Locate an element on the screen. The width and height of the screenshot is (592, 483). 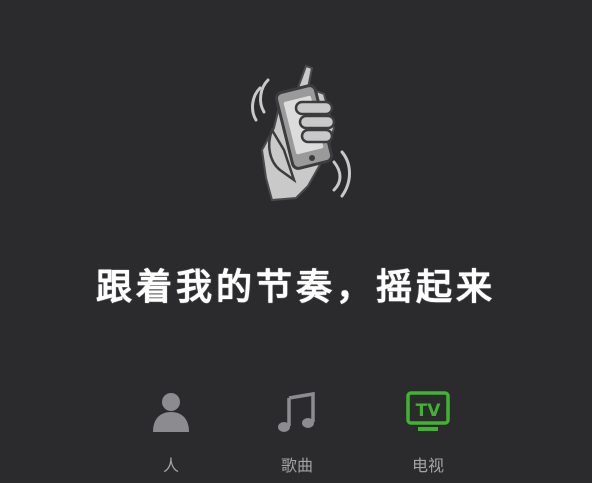
tab-songs: 歌曲 is located at coordinates (297, 433).